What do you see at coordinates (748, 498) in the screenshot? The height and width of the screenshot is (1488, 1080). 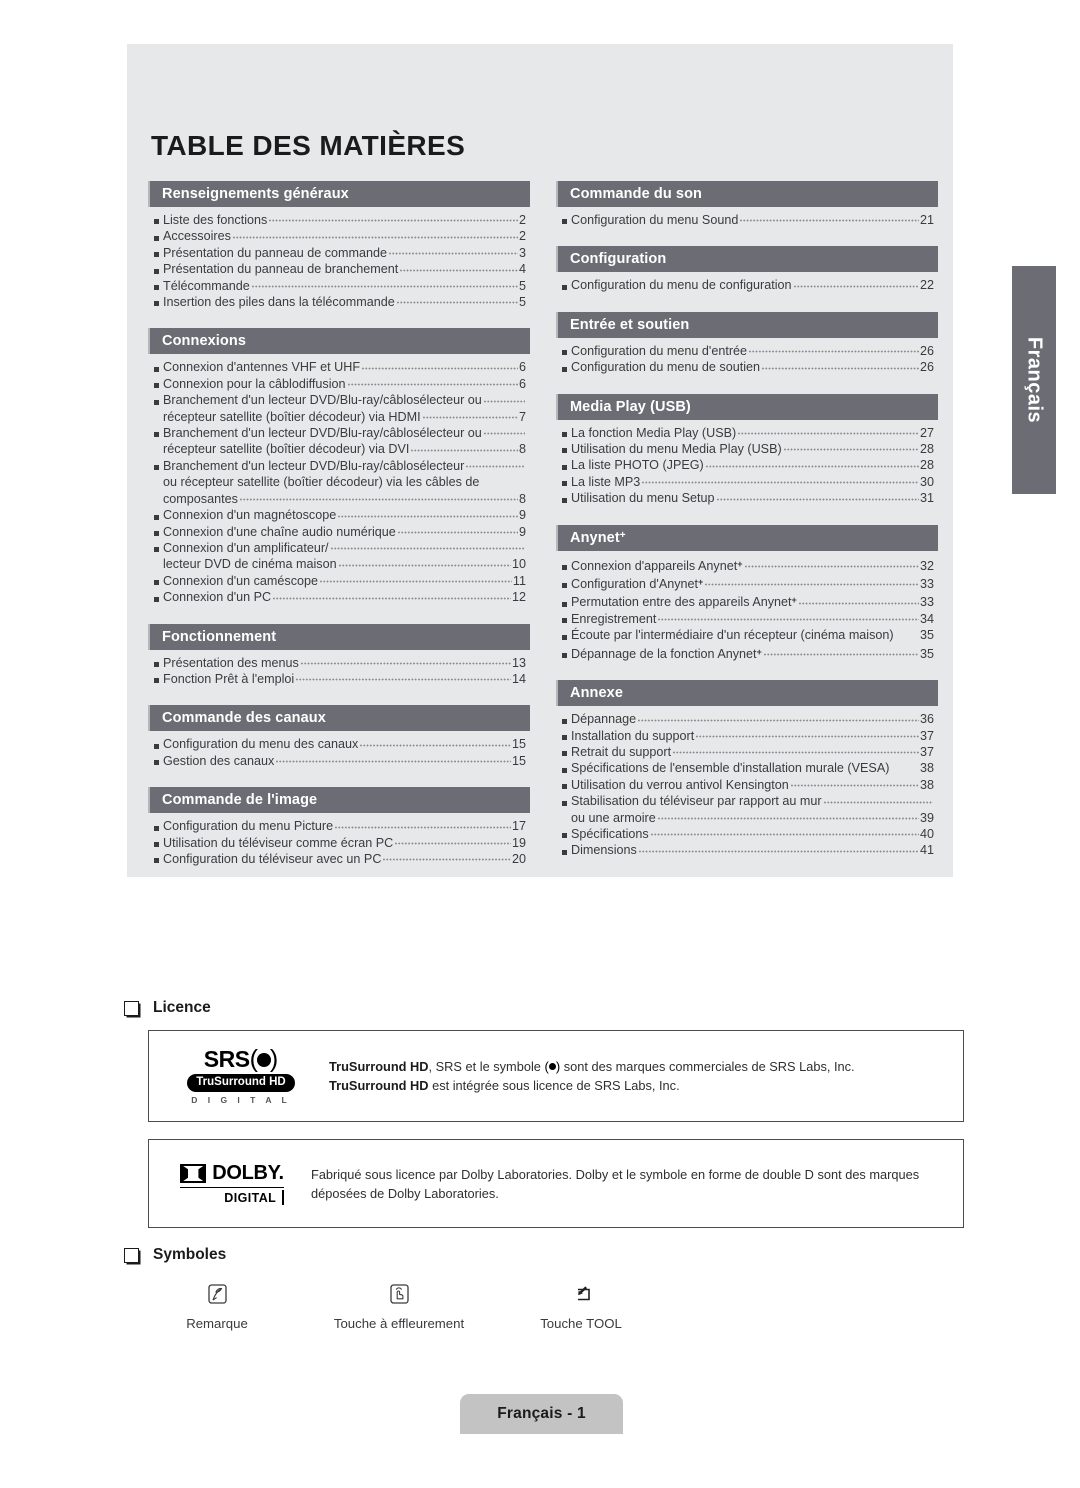 I see `toc-entry: Utilisation du menu Setup 31` at bounding box center [748, 498].